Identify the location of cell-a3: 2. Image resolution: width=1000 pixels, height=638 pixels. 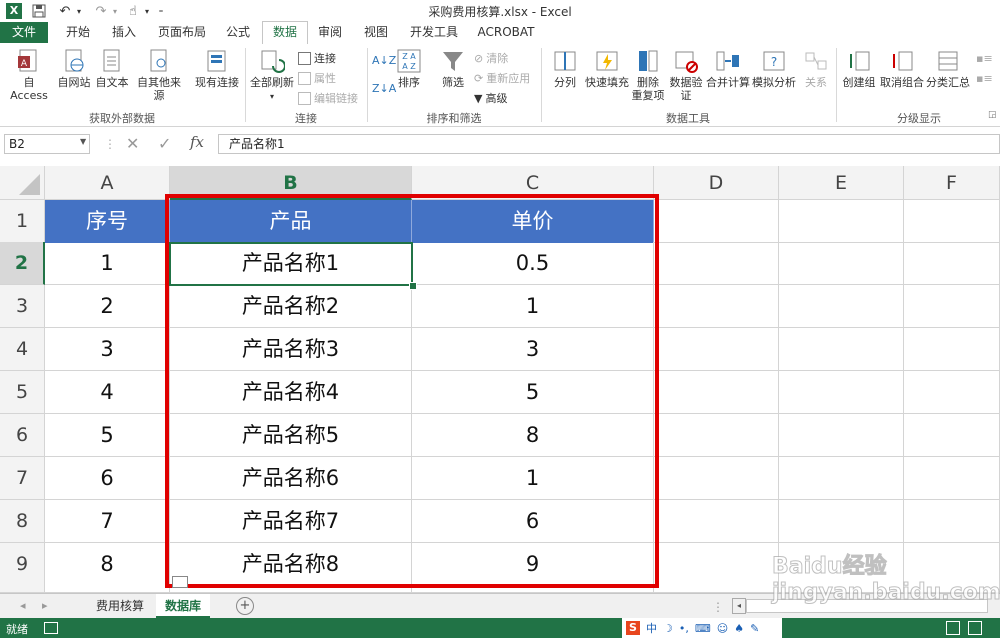
(107, 306).